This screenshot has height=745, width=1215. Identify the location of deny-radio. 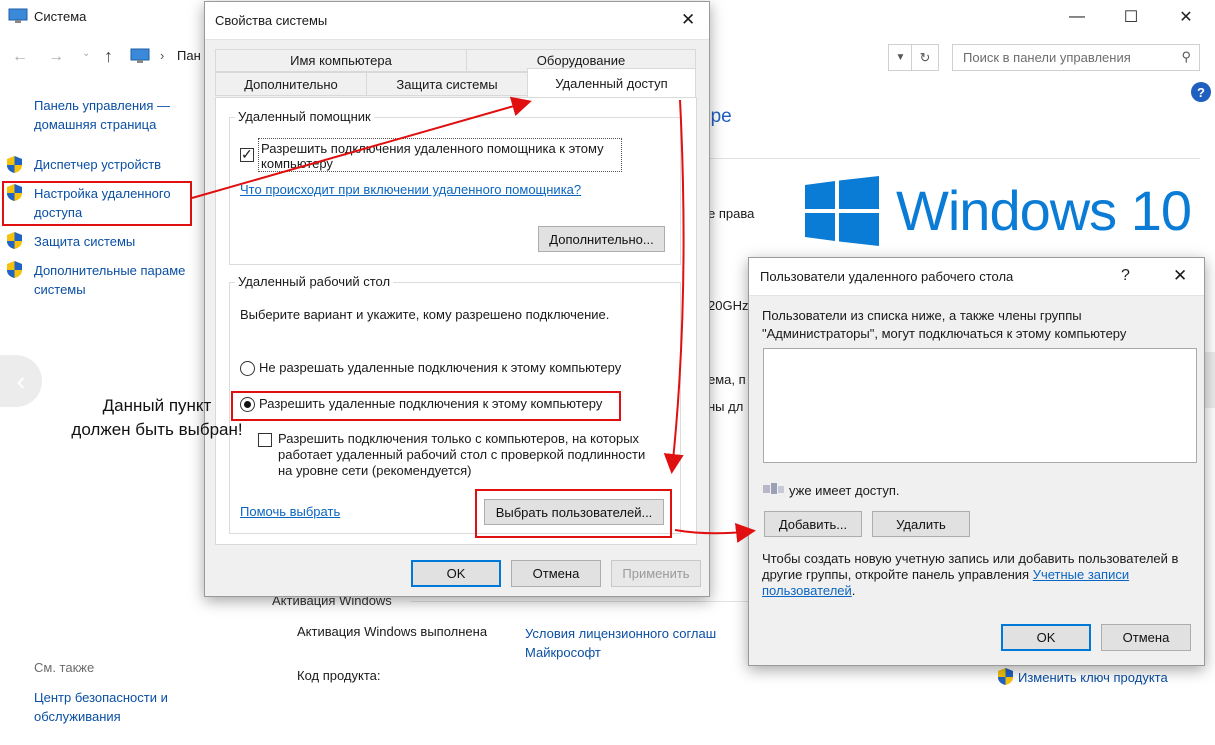
(247, 368).